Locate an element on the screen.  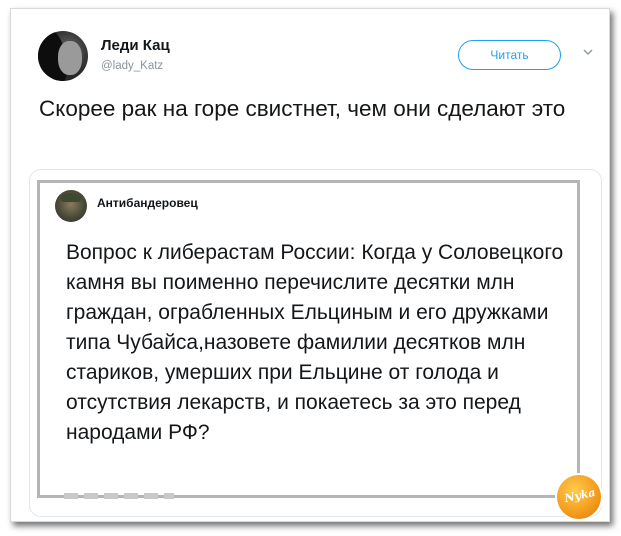
quoted-author-avatar is located at coordinates (71, 206).